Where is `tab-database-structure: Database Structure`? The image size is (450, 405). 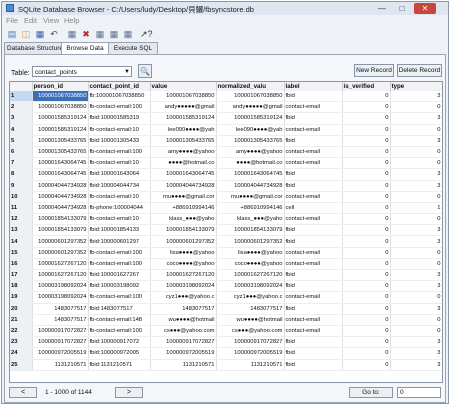 tab-database-structure: Database Structure is located at coordinates (33, 48).